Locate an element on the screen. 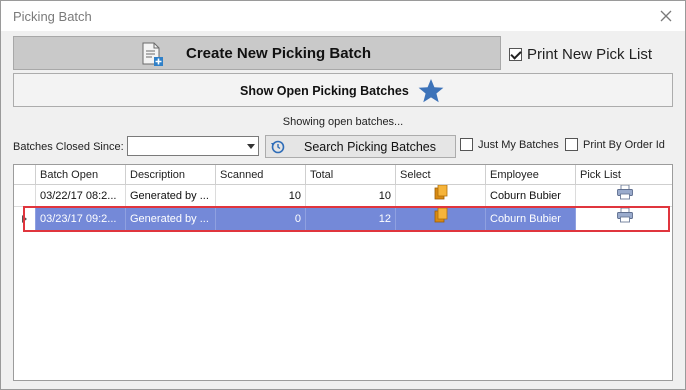  print-new-pick-list-toggle: Print New Pick List is located at coordinates (580, 54).